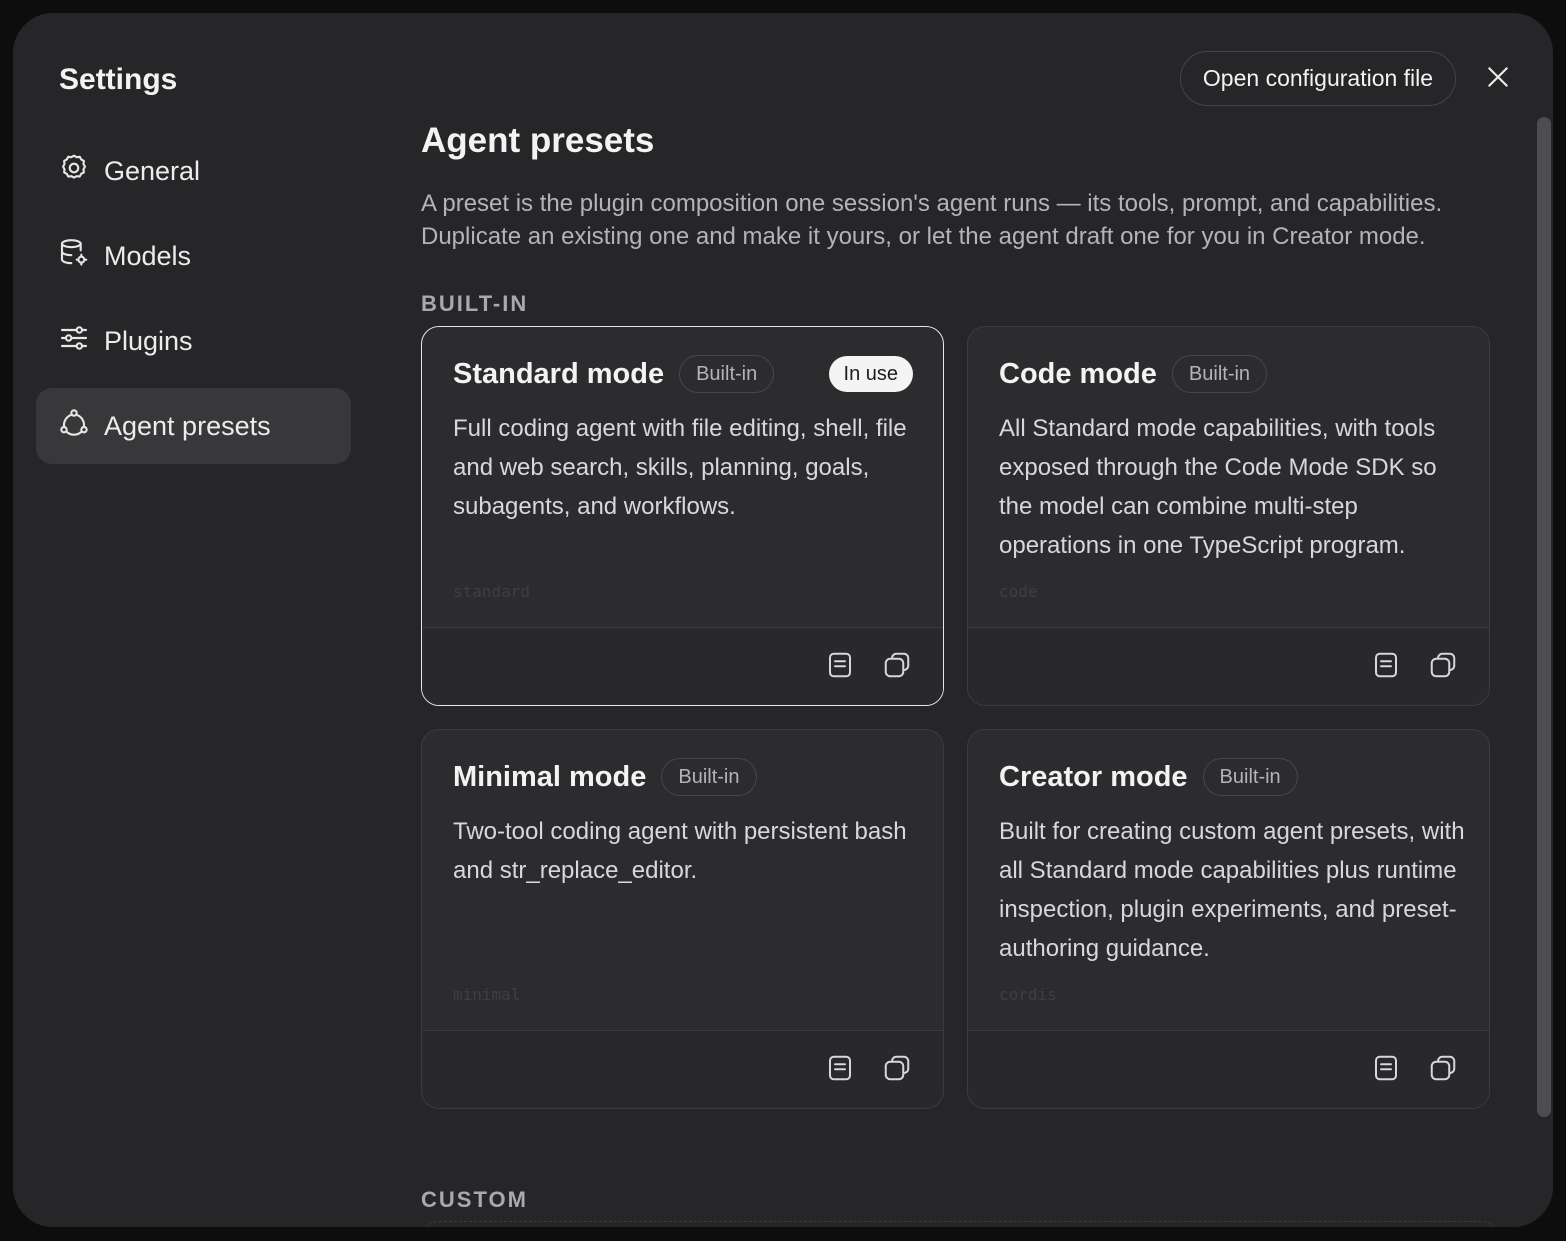 Image resolution: width=1566 pixels, height=1241 pixels. I want to click on database-gear-icon, so click(81, 256).